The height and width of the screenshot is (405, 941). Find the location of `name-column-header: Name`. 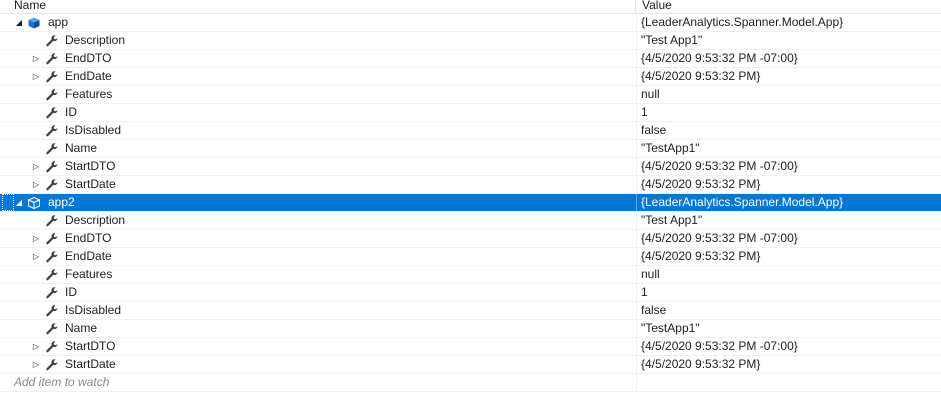

name-column-header: Name is located at coordinates (318, 6).